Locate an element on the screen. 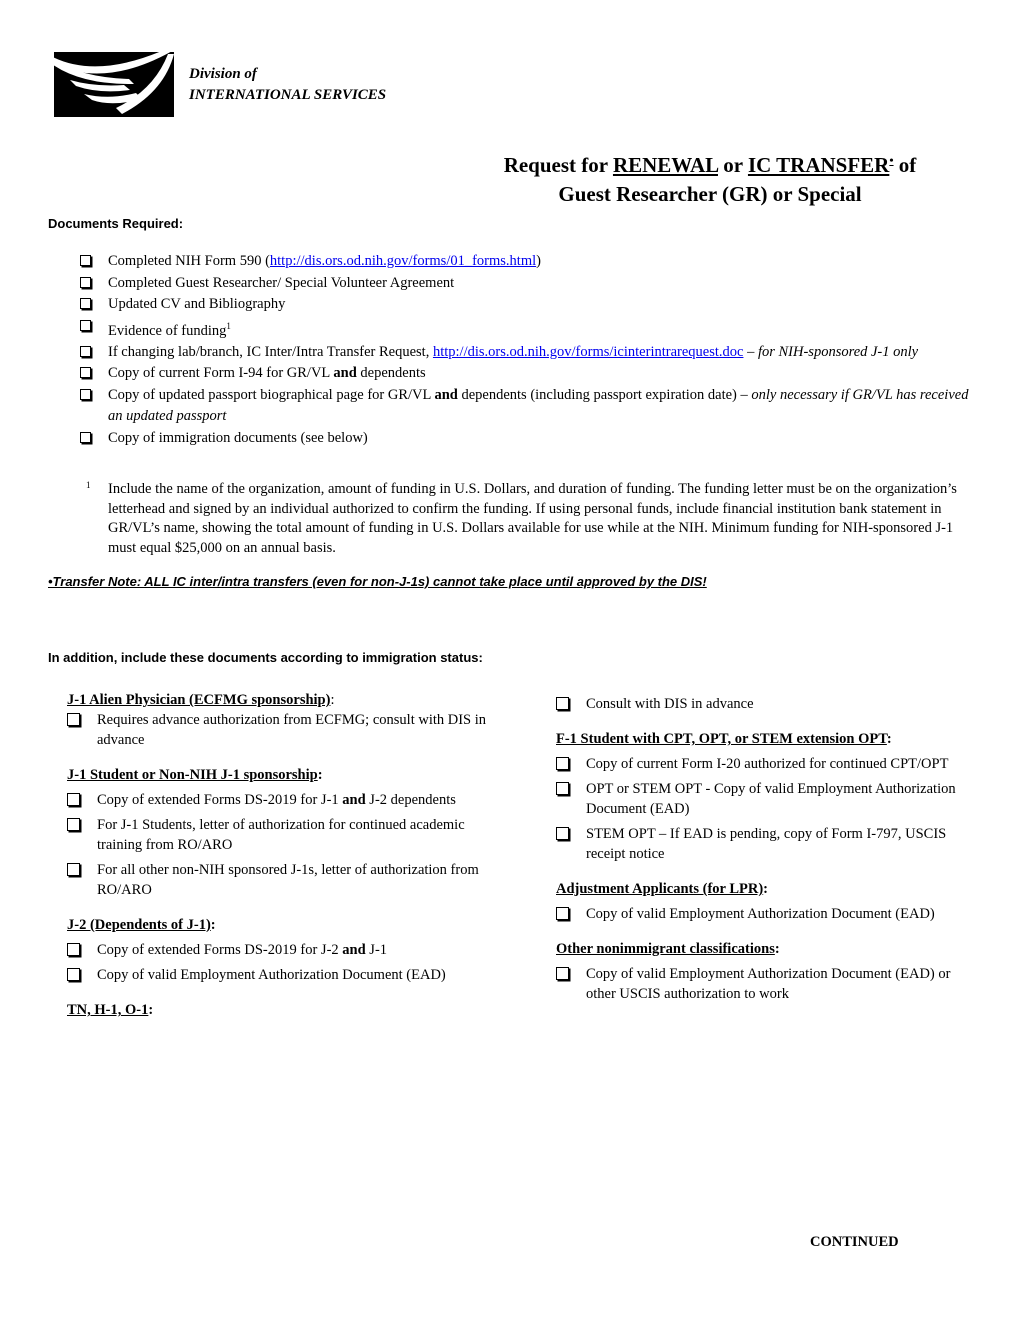 The image size is (1020, 1320). heading-text: Adjustment Applicants (for LPR) is located at coordinates (660, 889).